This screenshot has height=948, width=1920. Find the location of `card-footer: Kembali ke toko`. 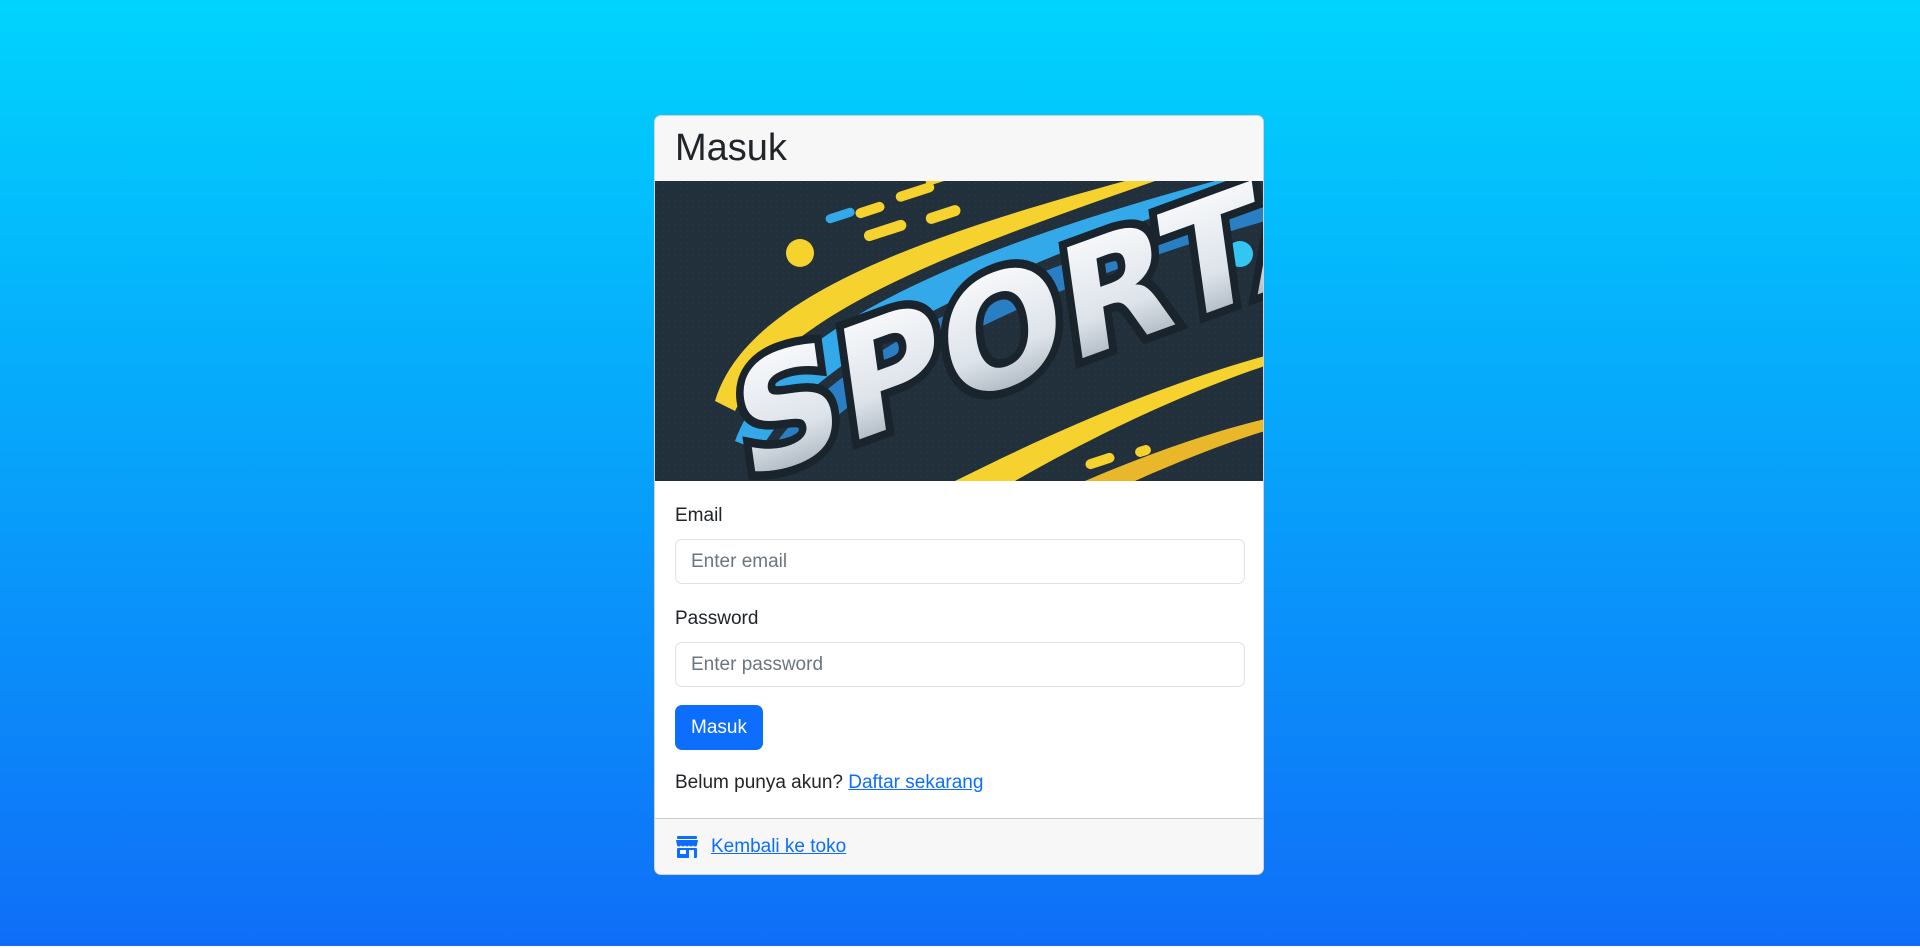

card-footer: Kembali ke toko is located at coordinates (959, 846).